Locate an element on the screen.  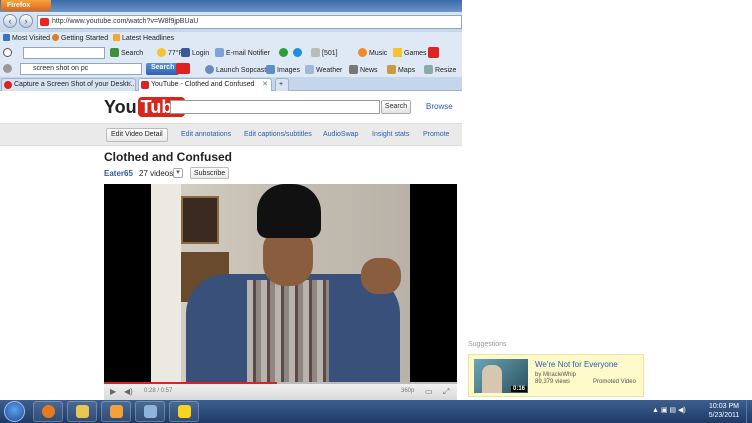
edit-captions-link: Edit captions/subtitles is located at coordinates (278, 134).